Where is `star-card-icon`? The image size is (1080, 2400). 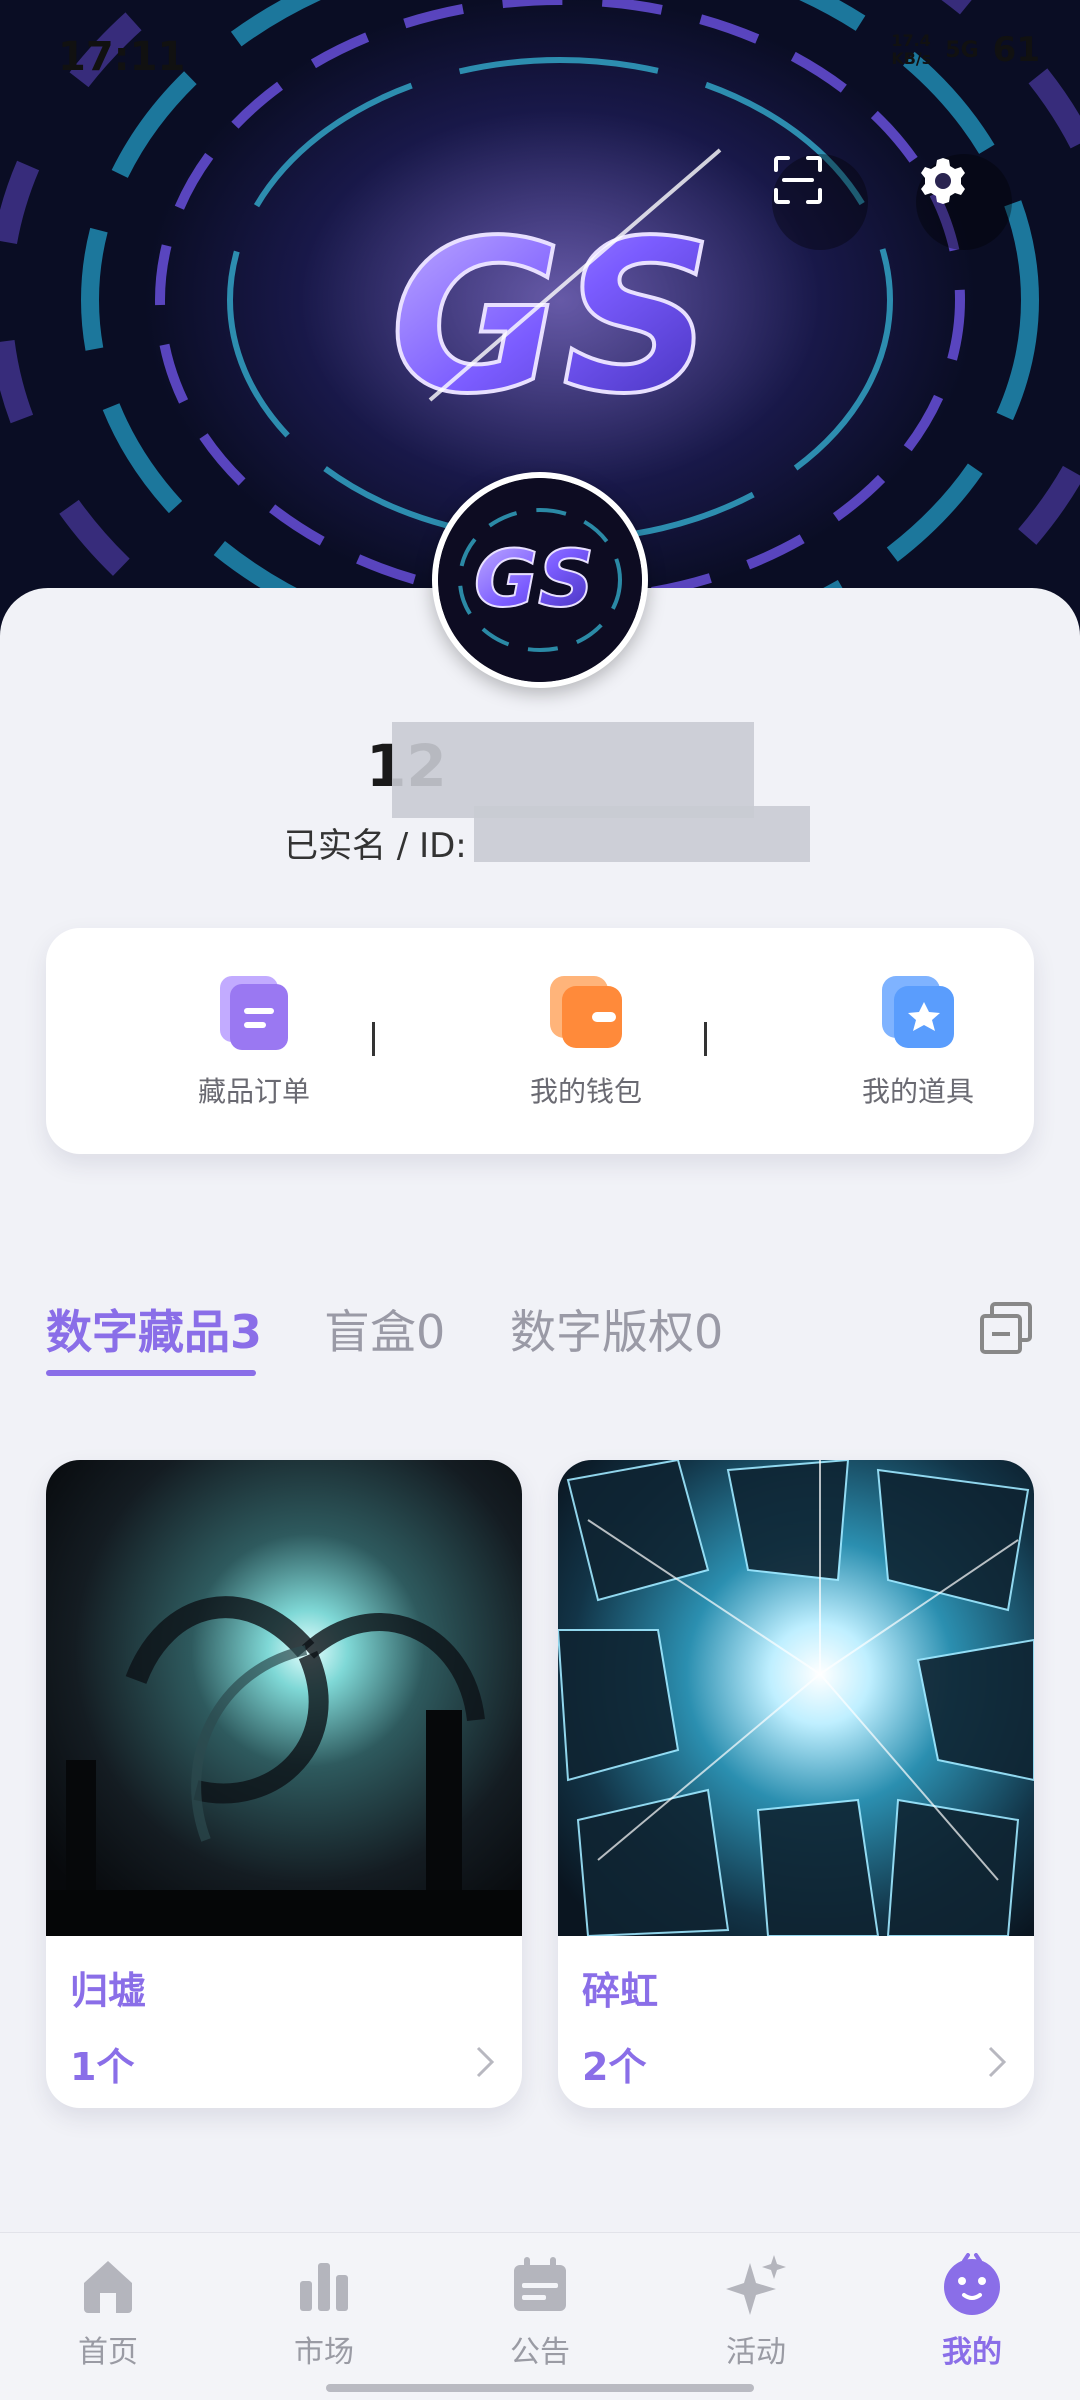
star-card-icon is located at coordinates (918, 1012).